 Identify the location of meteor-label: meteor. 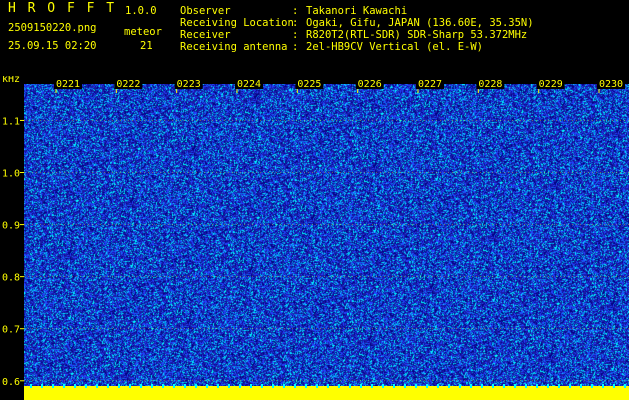
(143, 32).